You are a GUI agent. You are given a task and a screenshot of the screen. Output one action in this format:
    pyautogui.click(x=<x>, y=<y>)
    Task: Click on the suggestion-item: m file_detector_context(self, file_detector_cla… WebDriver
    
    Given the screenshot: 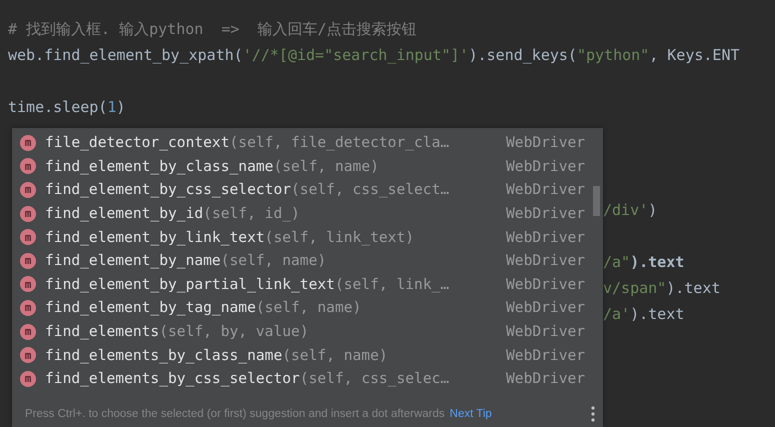 What is the action you would take?
    pyautogui.click(x=307, y=143)
    